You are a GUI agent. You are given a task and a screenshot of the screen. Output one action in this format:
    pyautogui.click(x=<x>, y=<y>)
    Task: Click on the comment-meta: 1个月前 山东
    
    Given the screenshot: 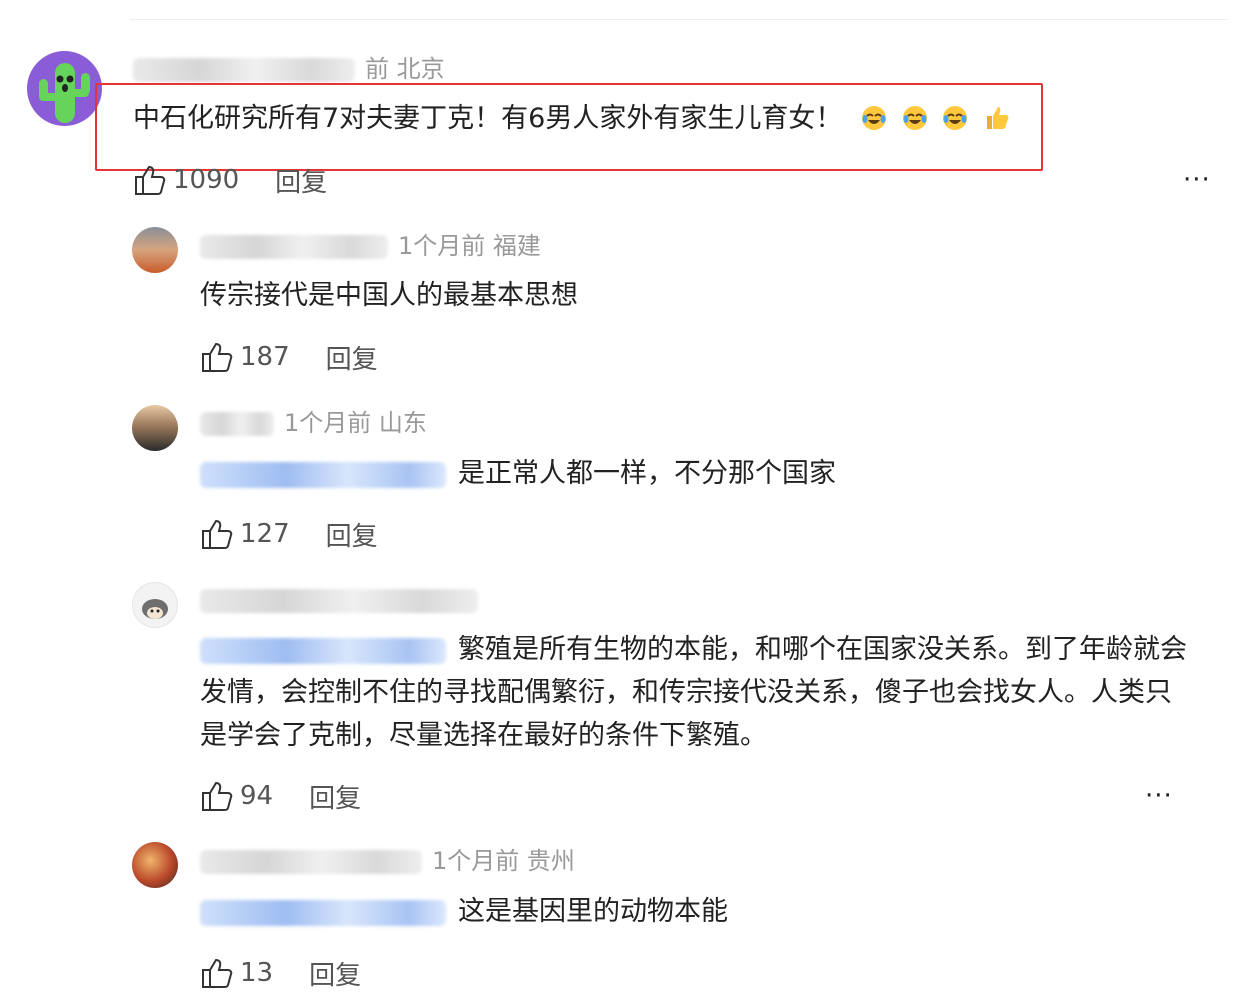 What is the action you would take?
    pyautogui.click(x=313, y=423)
    